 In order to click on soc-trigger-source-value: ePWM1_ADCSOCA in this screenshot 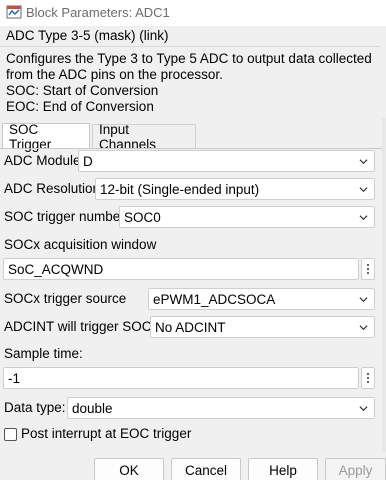, I will do `click(214, 299)`.